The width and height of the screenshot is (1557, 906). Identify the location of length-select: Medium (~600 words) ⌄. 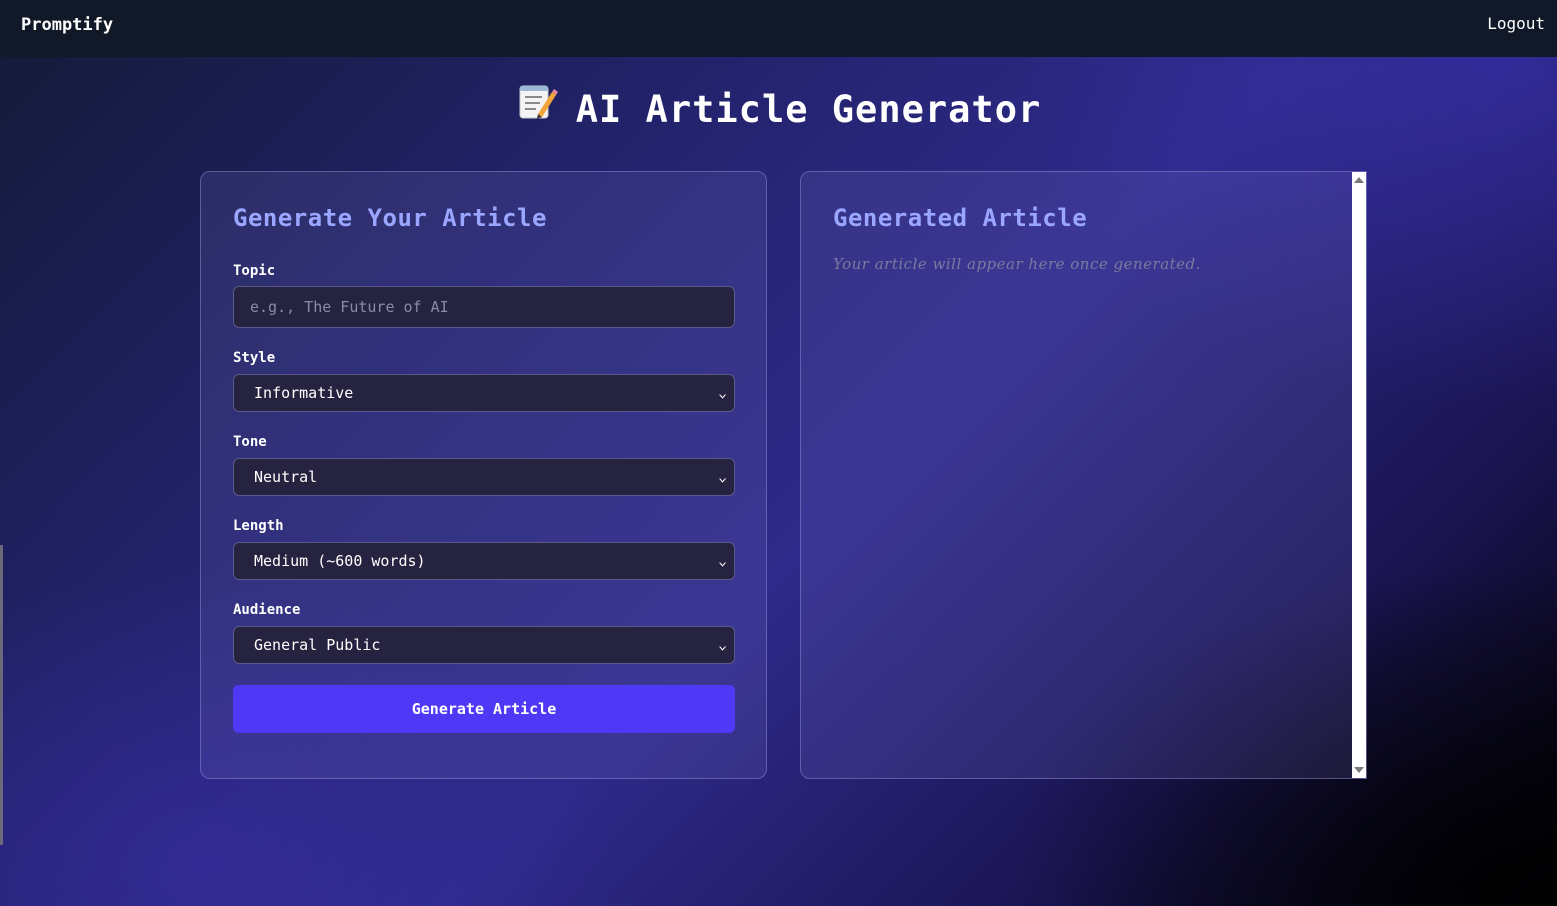
(484, 561).